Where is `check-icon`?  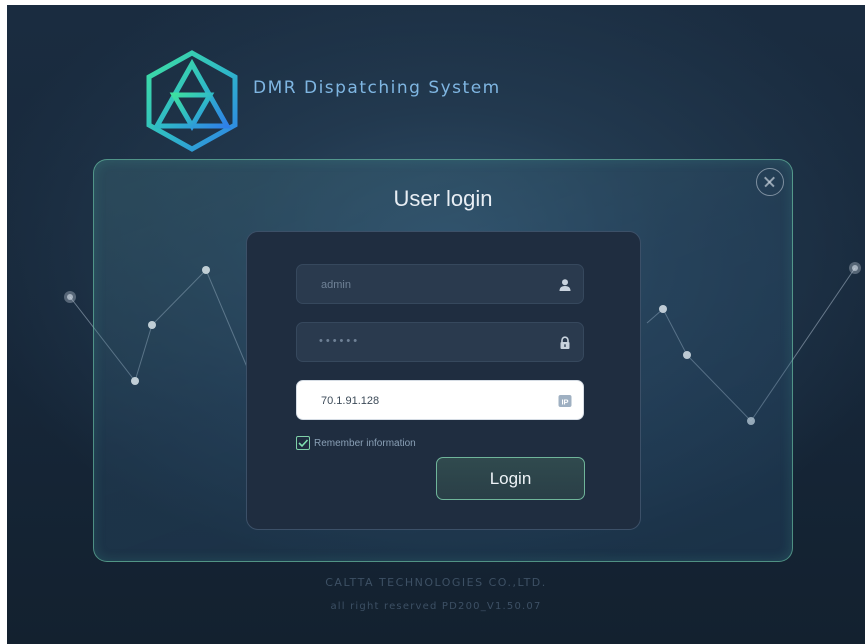
check-icon is located at coordinates (303, 443).